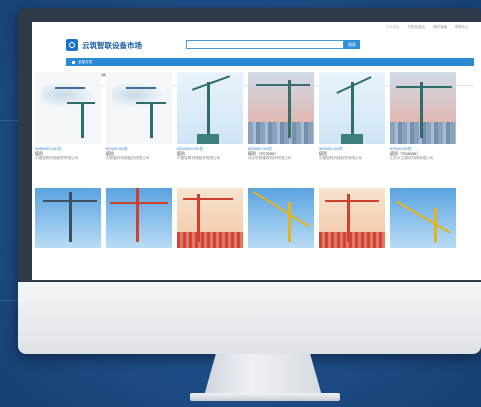  I want to click on product-card: ¥380000.00/台 塔吊 中建智联机械租赁有限公司, so click(68, 128).